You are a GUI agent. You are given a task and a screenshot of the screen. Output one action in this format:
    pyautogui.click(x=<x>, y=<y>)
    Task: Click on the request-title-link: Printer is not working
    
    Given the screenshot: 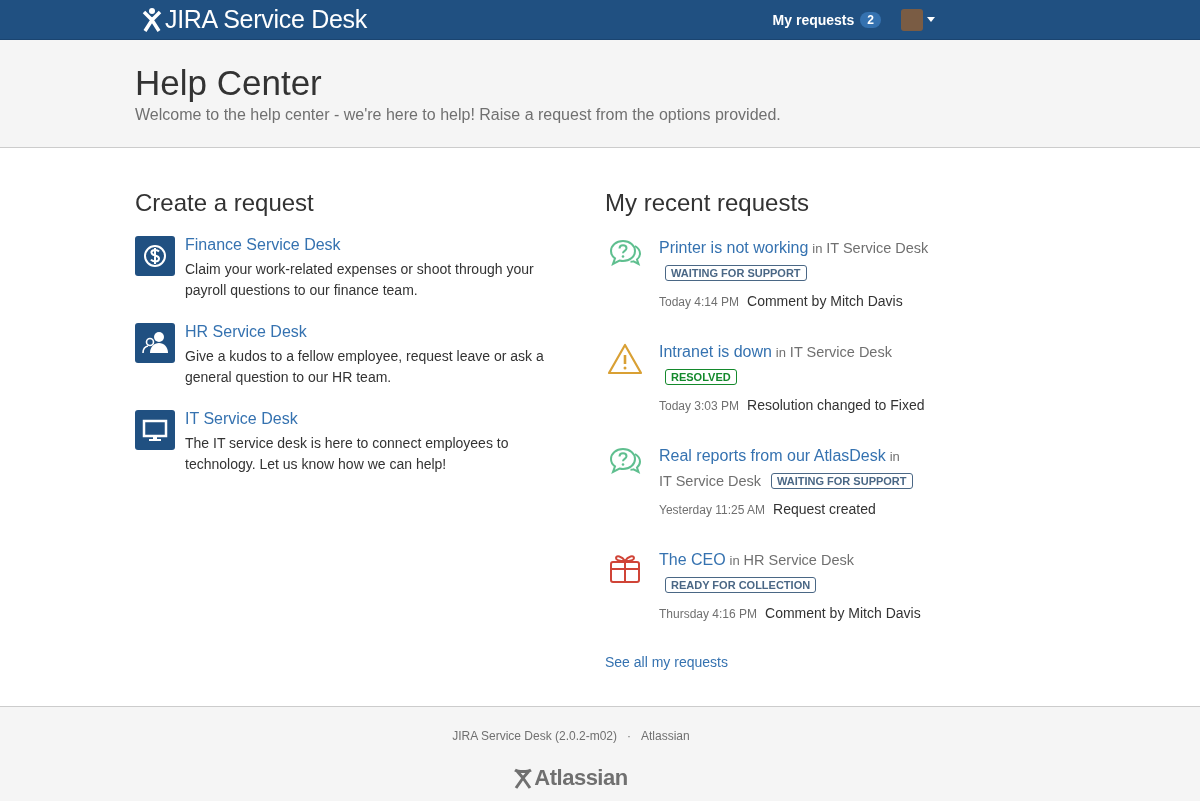 What is the action you would take?
    pyautogui.click(x=734, y=247)
    